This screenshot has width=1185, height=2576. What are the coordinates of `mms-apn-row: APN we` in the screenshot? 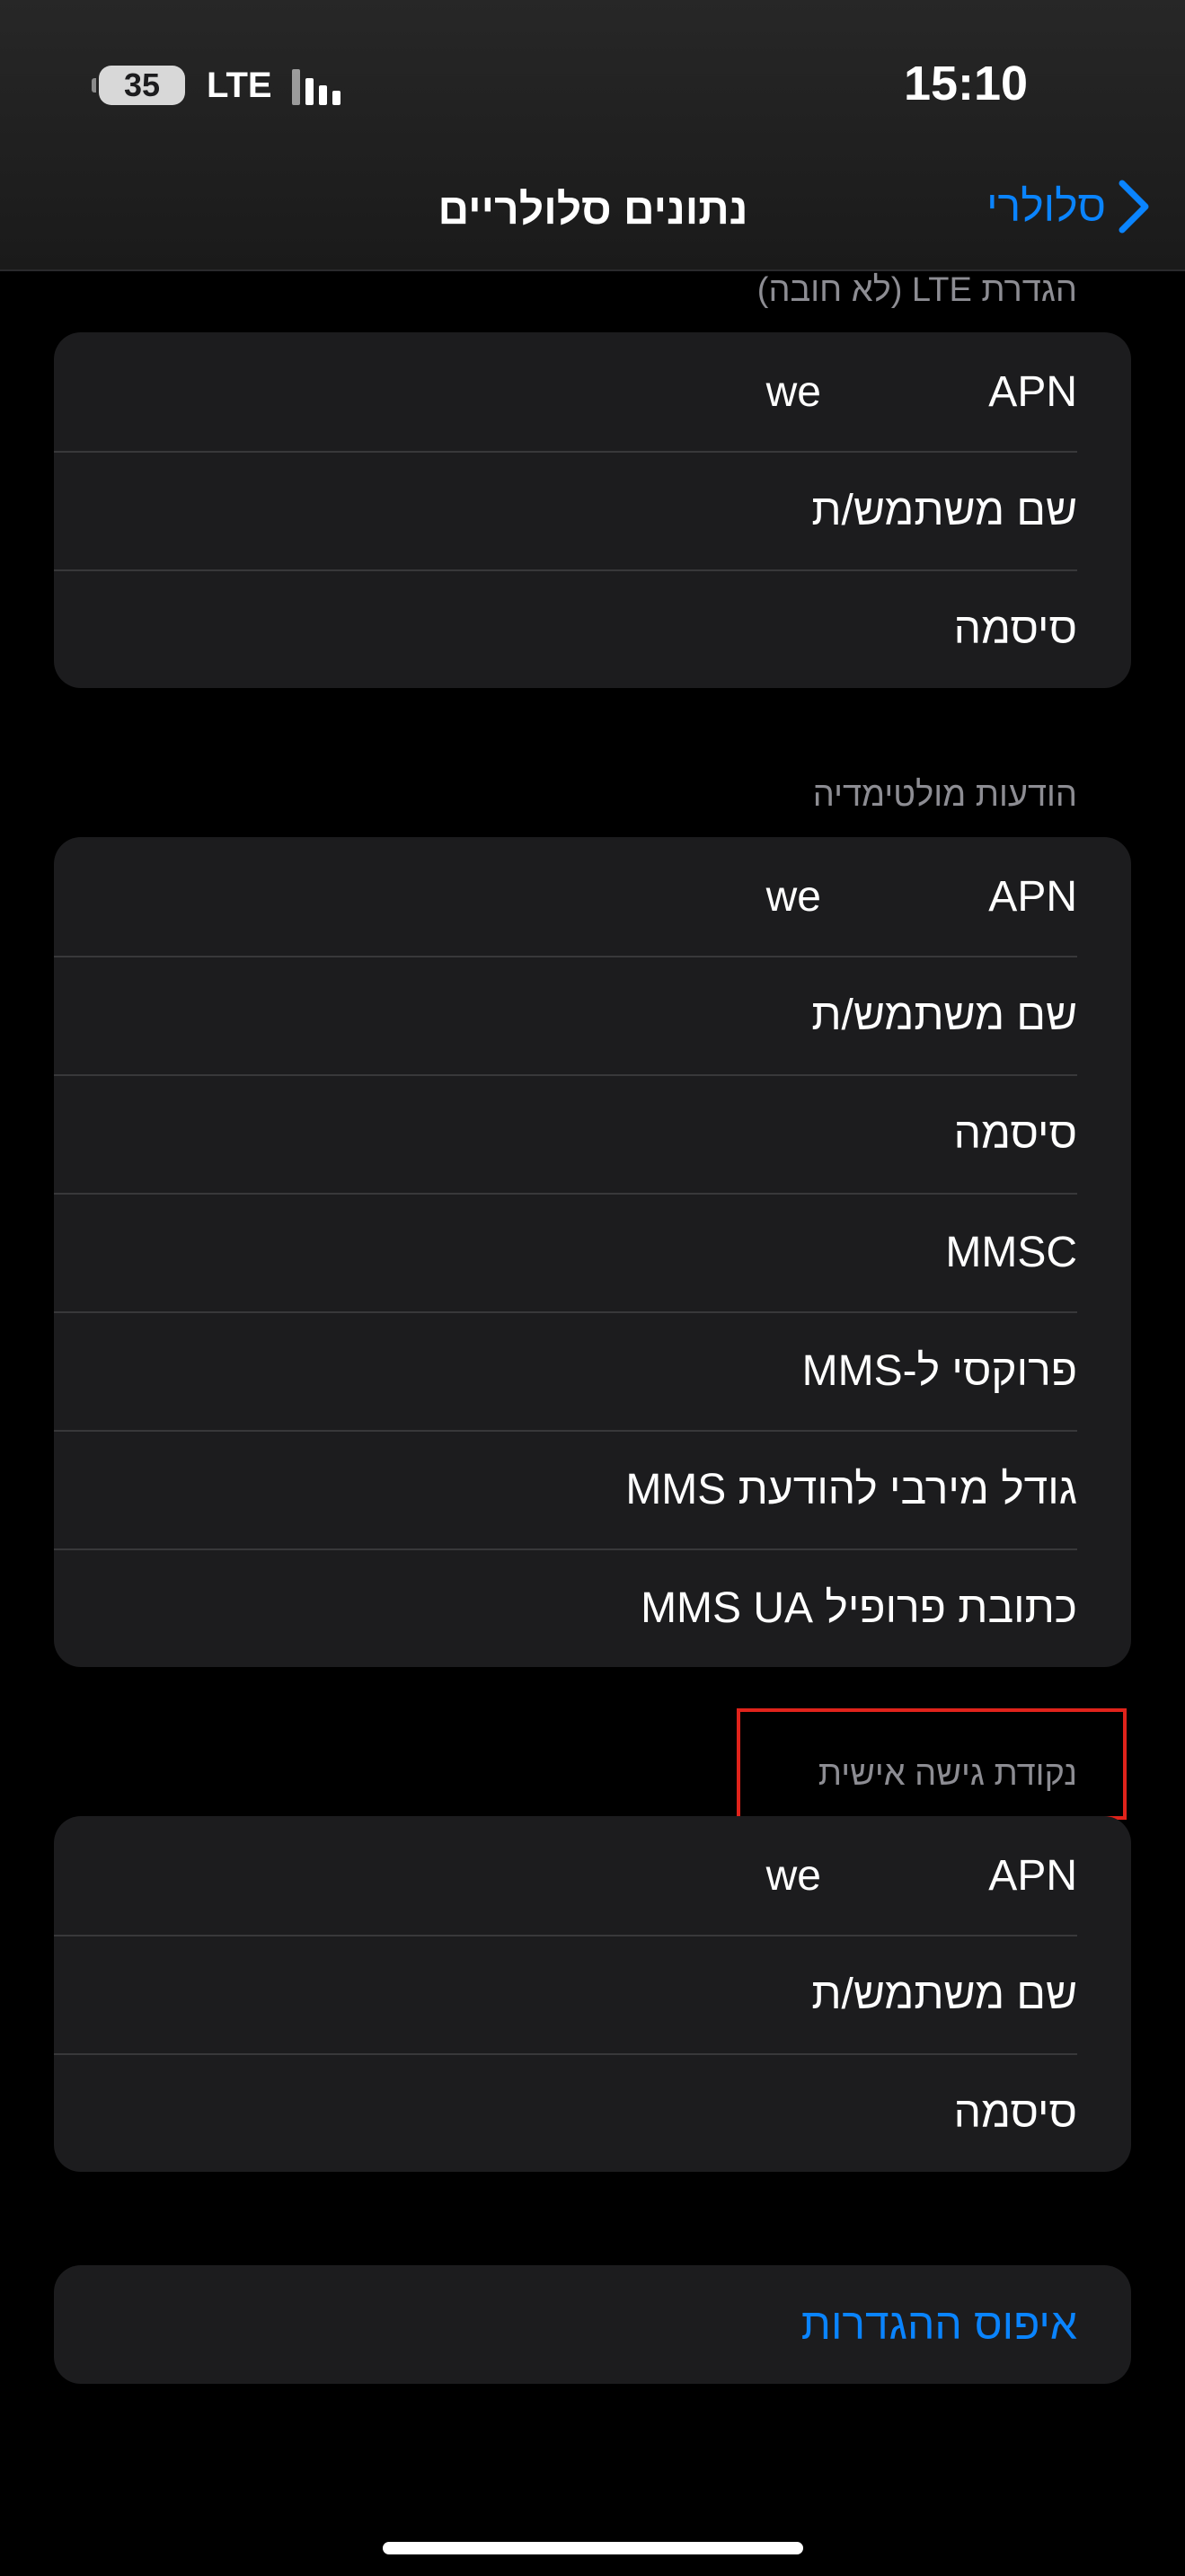 It's located at (592, 896).